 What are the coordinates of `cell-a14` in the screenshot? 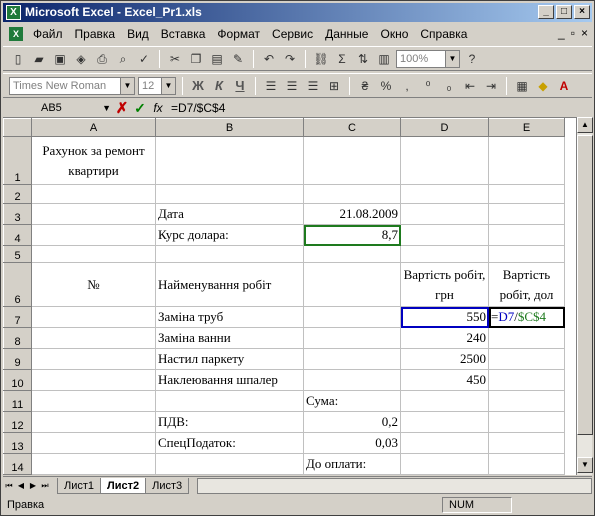 It's located at (93, 464).